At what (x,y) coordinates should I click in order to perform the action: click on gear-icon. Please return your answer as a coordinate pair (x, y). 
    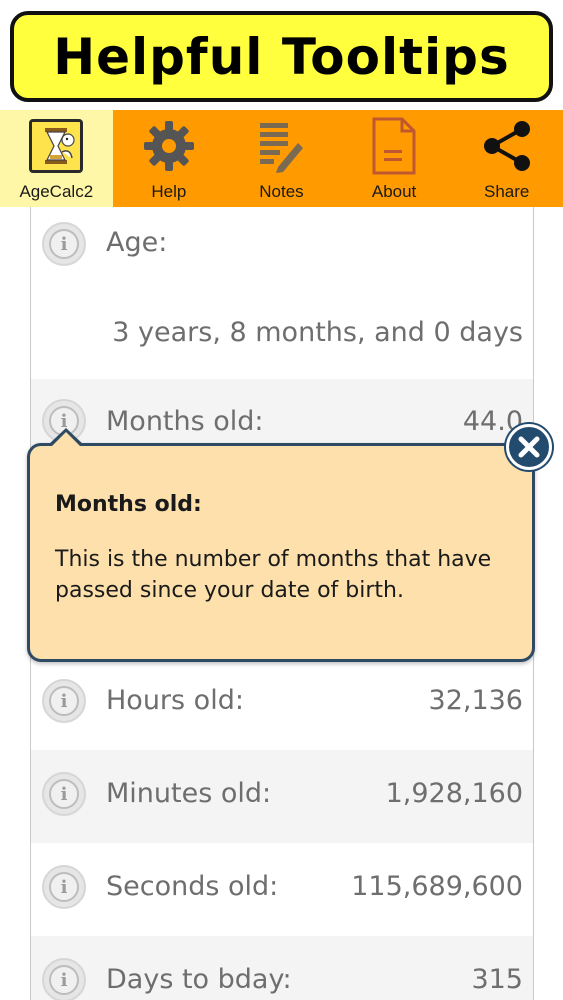
    Looking at the image, I should click on (169, 146).